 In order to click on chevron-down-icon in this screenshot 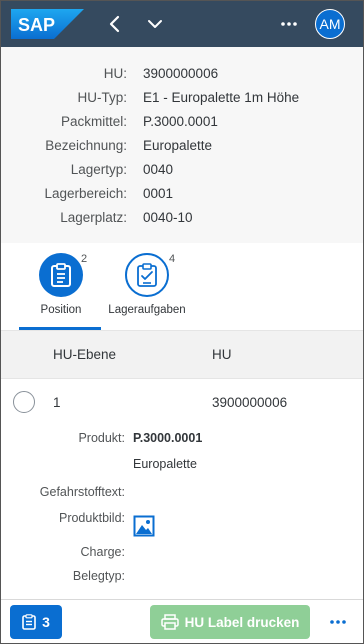, I will do `click(155, 24)`.